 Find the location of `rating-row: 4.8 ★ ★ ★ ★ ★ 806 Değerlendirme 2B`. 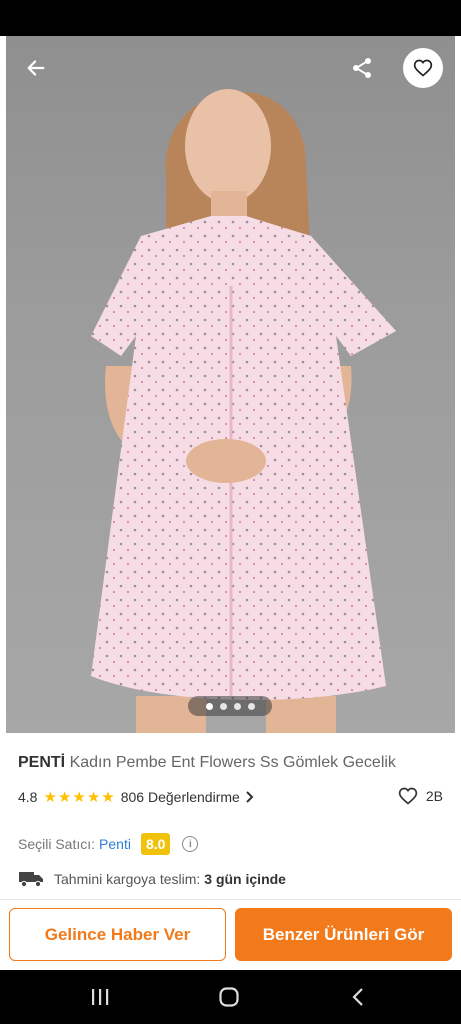

rating-row: 4.8 ★ ★ ★ ★ ★ 806 Değerlendirme 2B is located at coordinates (230, 797).